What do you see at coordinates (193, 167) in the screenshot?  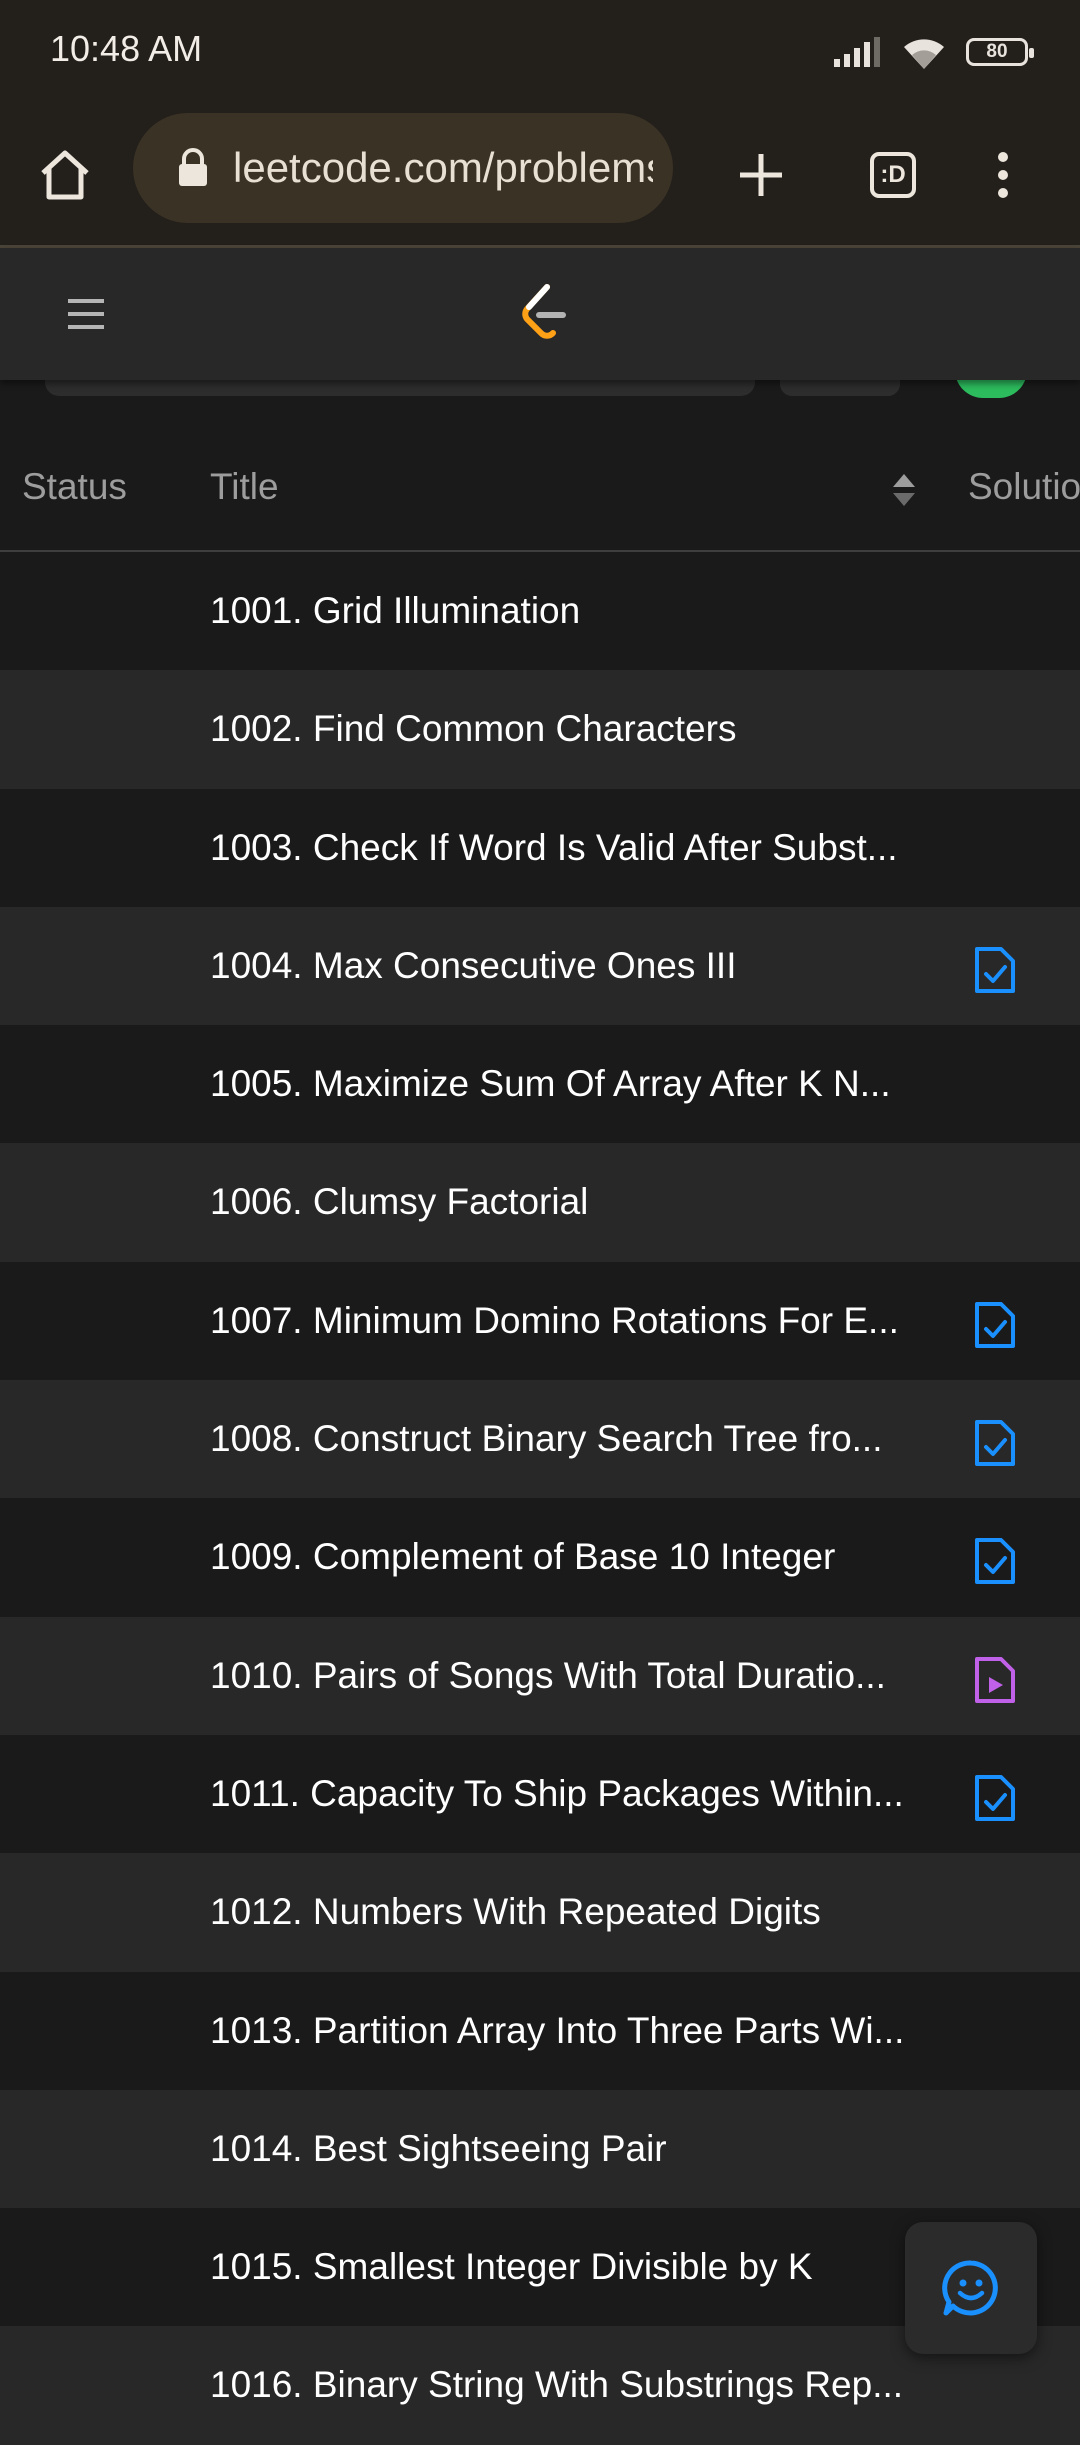 I see `lock-icon` at bounding box center [193, 167].